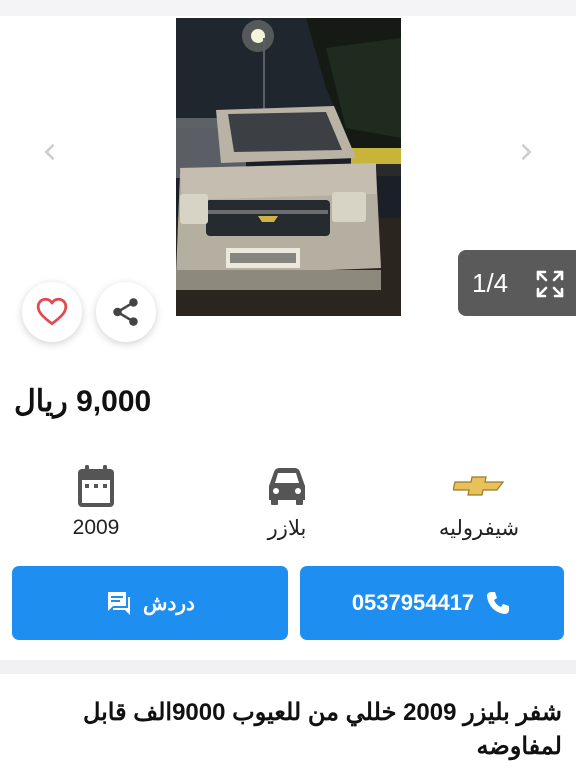  Describe the element at coordinates (169, 603) in the screenshot. I see `chat-button-label: دردش` at that location.